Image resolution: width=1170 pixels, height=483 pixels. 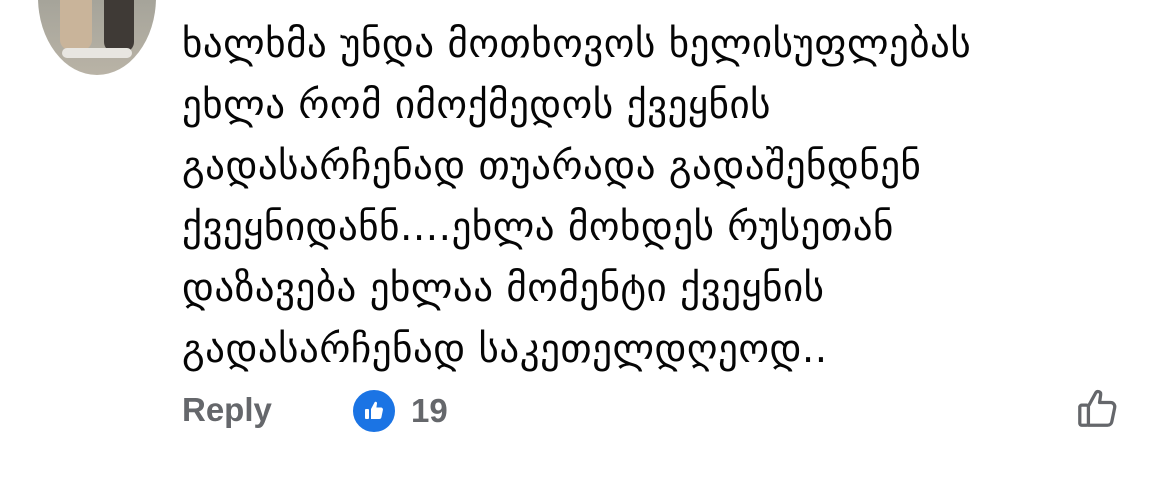 I want to click on avatar, so click(x=97, y=37).